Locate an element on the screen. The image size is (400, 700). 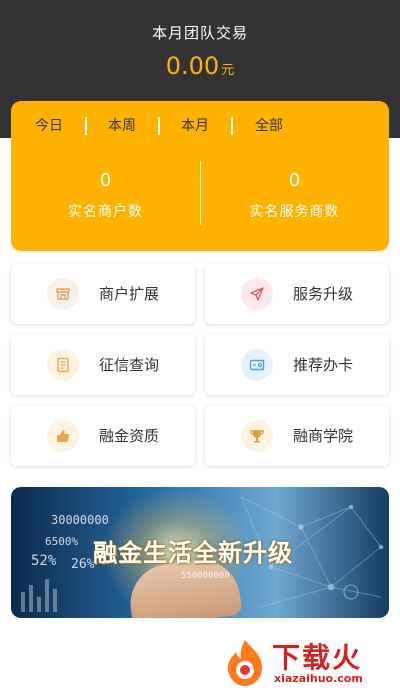
banner-number: 6500% is located at coordinates (62, 541).